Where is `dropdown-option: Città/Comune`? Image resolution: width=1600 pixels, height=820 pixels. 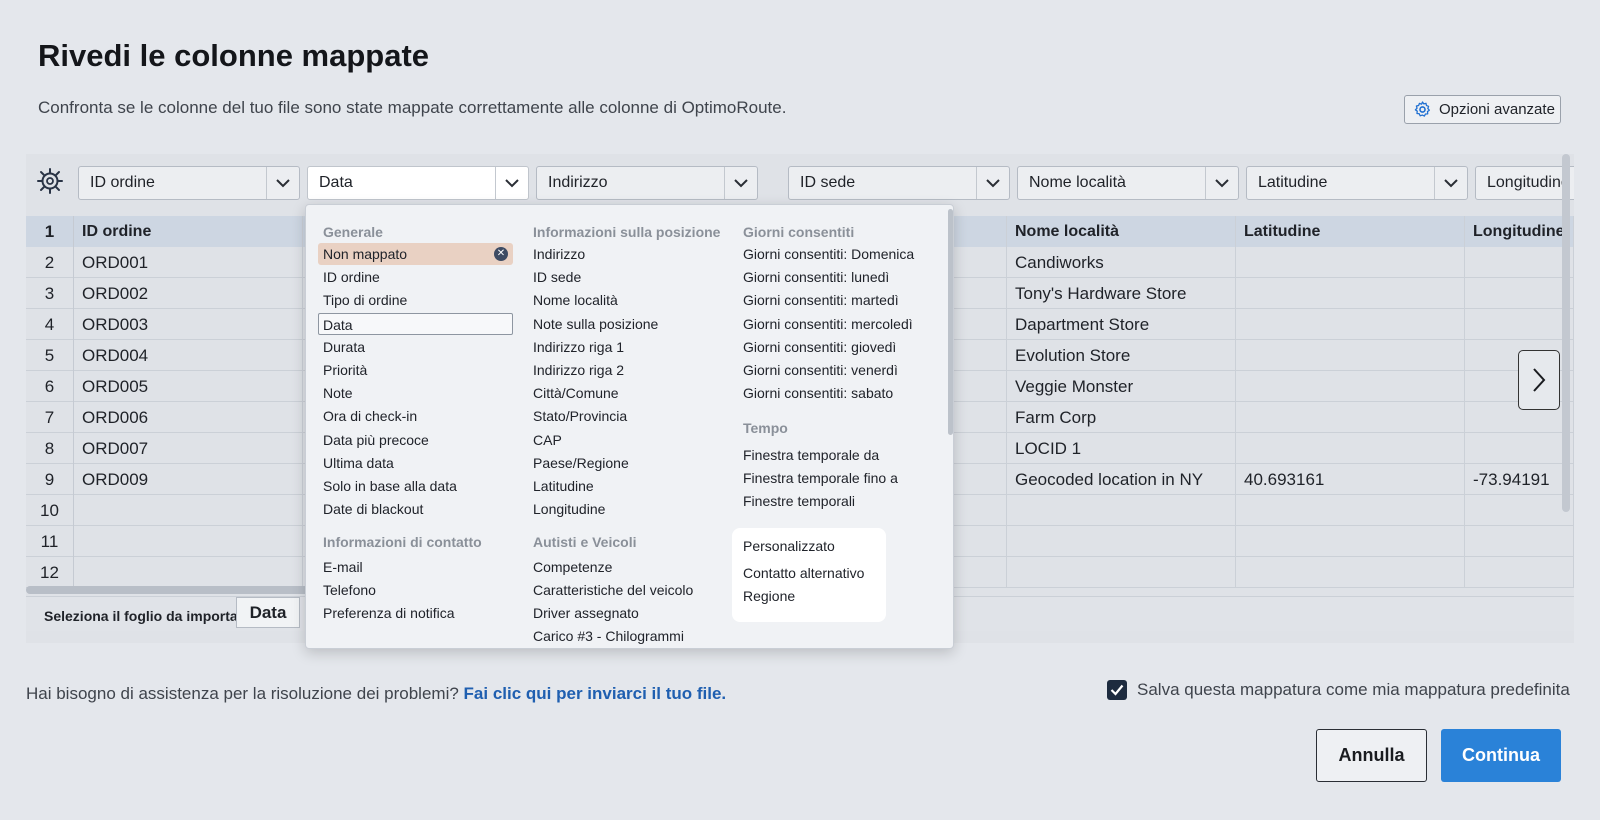 dropdown-option: Città/Comune is located at coordinates (576, 393).